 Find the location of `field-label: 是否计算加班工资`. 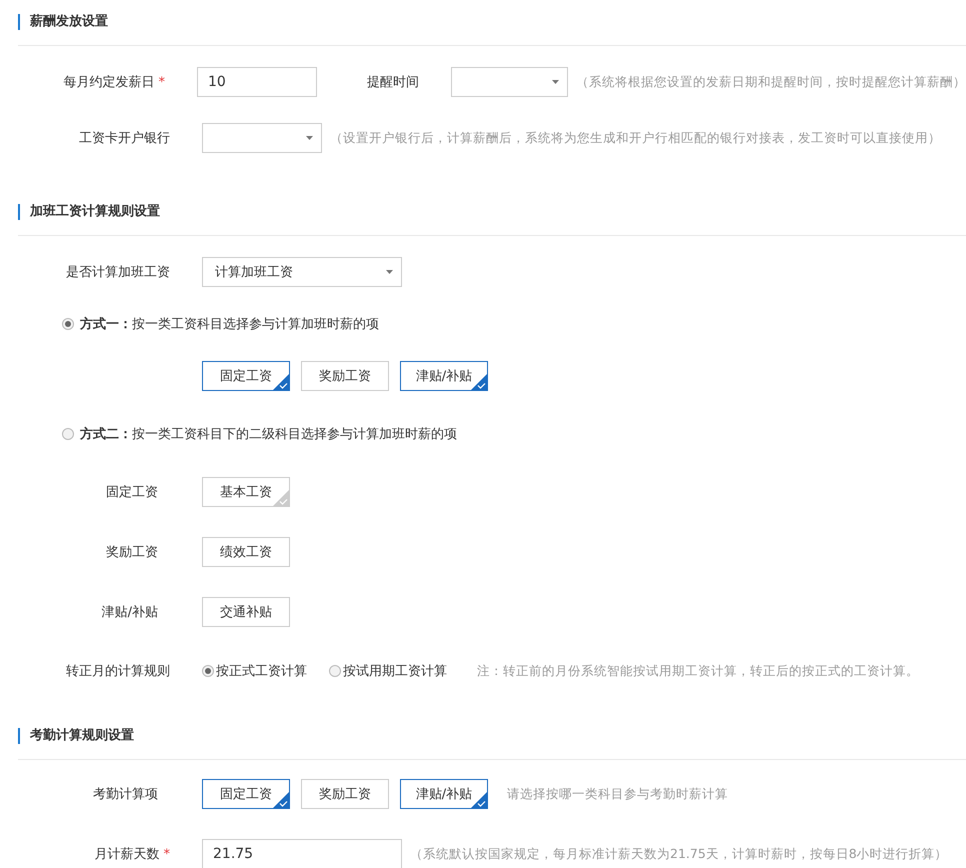

field-label: 是否计算加班工资 is located at coordinates (118, 272).